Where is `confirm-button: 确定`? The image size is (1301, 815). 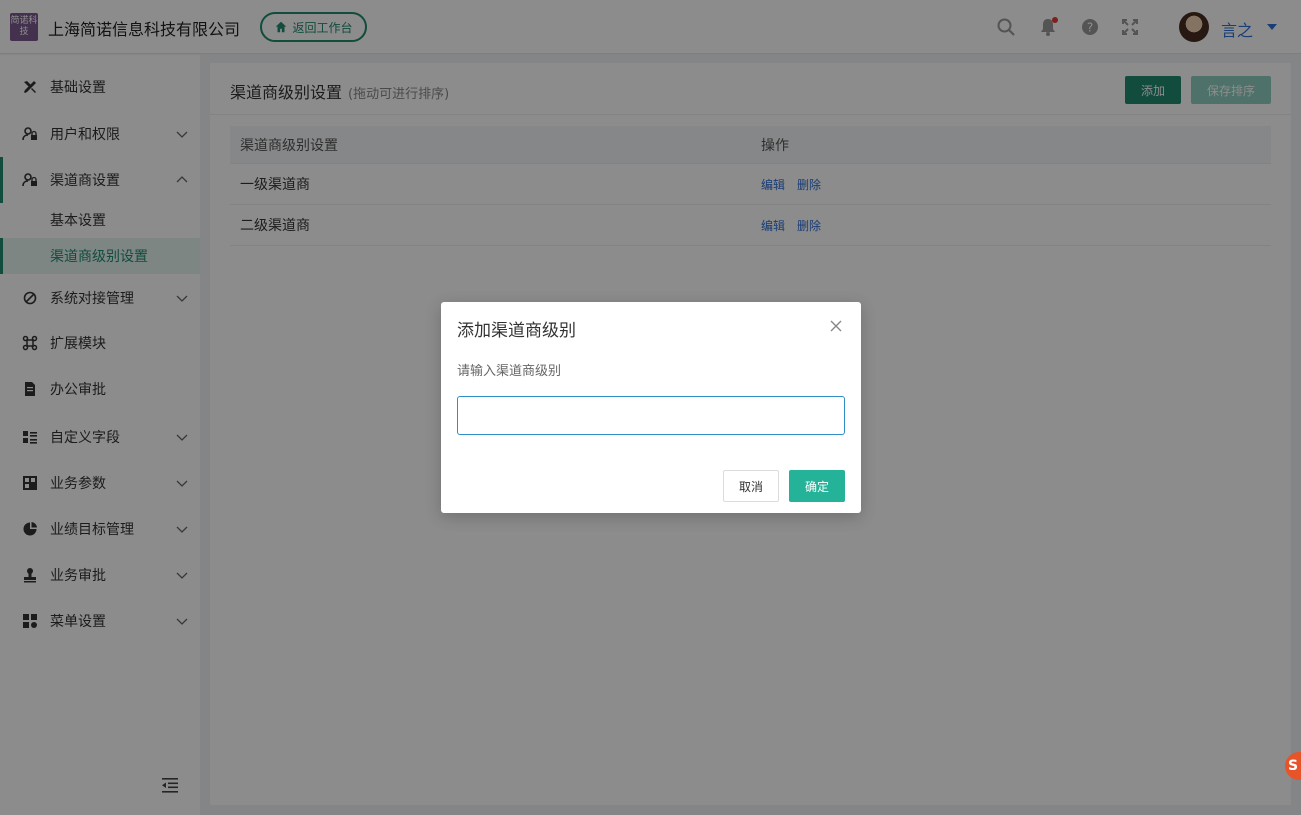 confirm-button: 确定 is located at coordinates (817, 486).